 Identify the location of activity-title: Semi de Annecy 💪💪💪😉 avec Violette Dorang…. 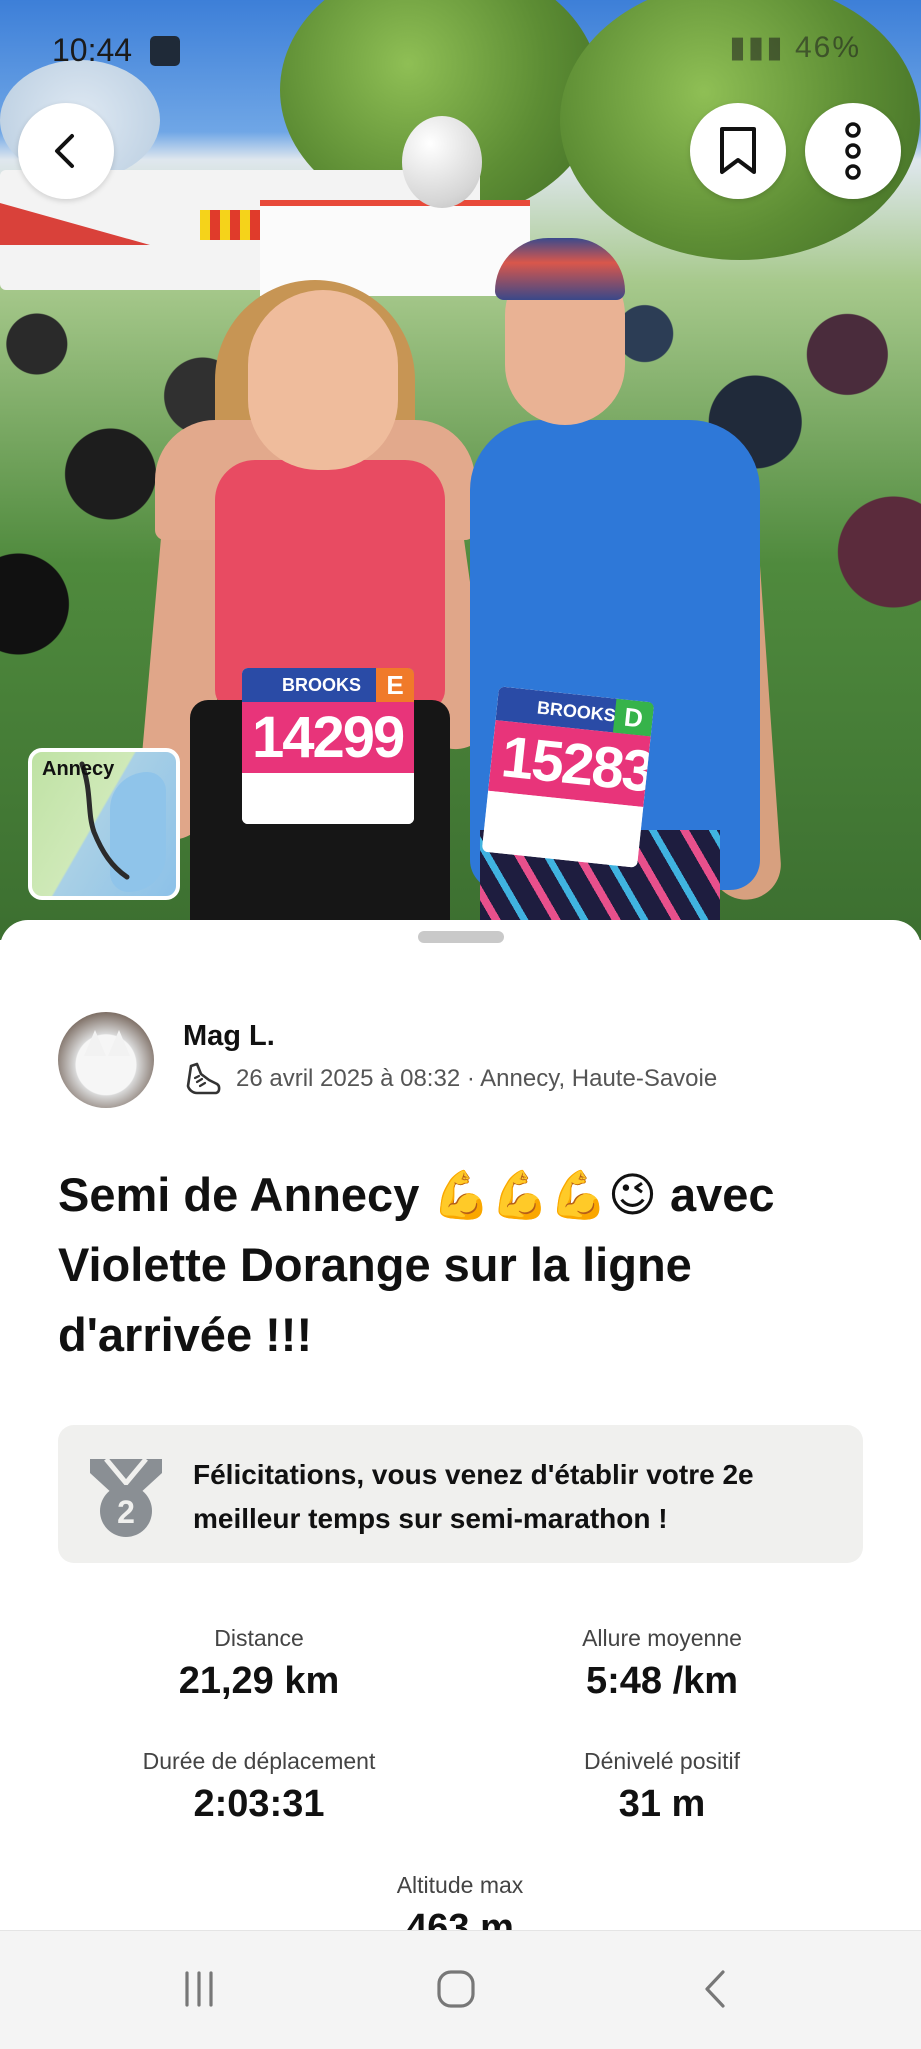
(416, 1264).